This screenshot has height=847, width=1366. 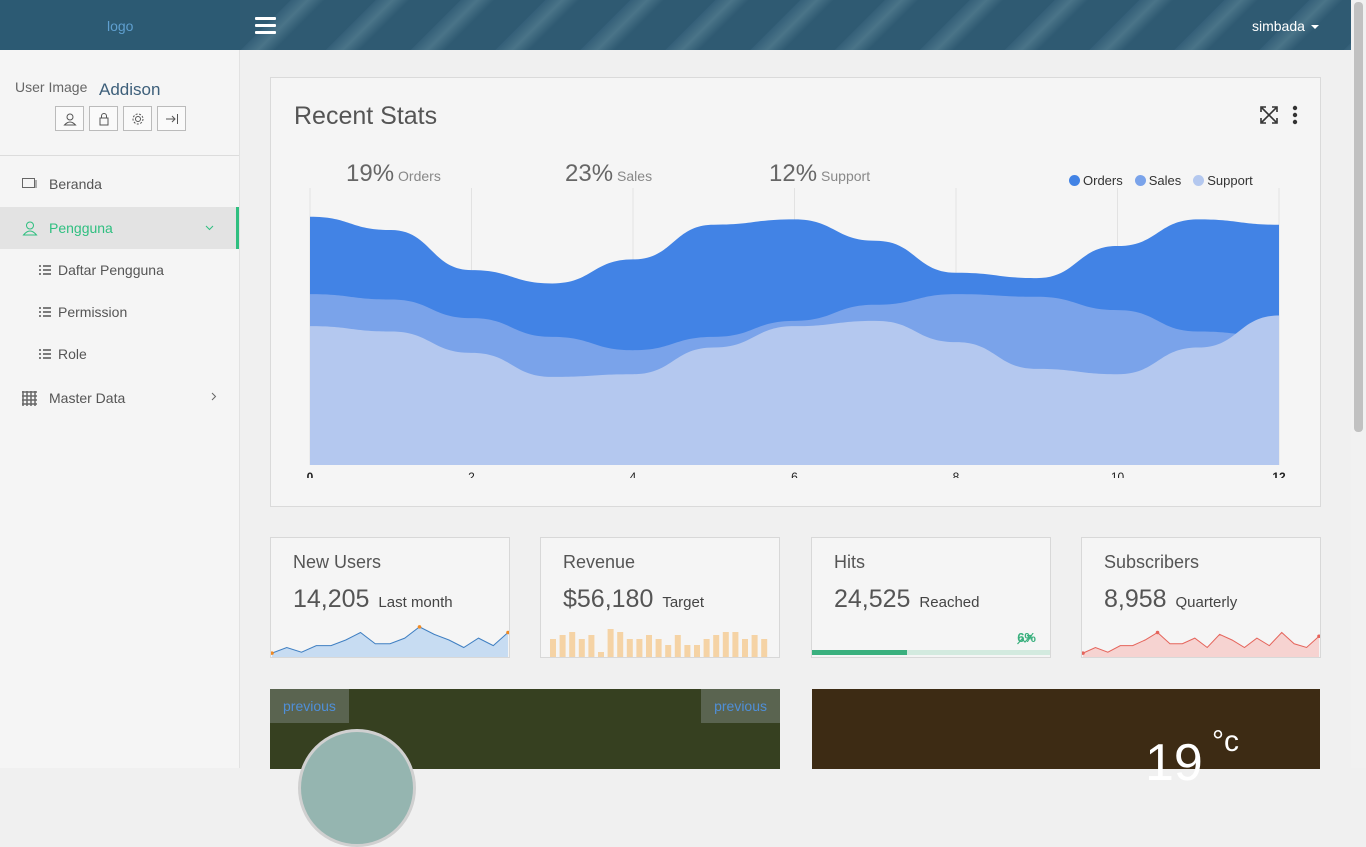 What do you see at coordinates (119, 184) in the screenshot?
I see `sidebar-item-beranda: Beranda` at bounding box center [119, 184].